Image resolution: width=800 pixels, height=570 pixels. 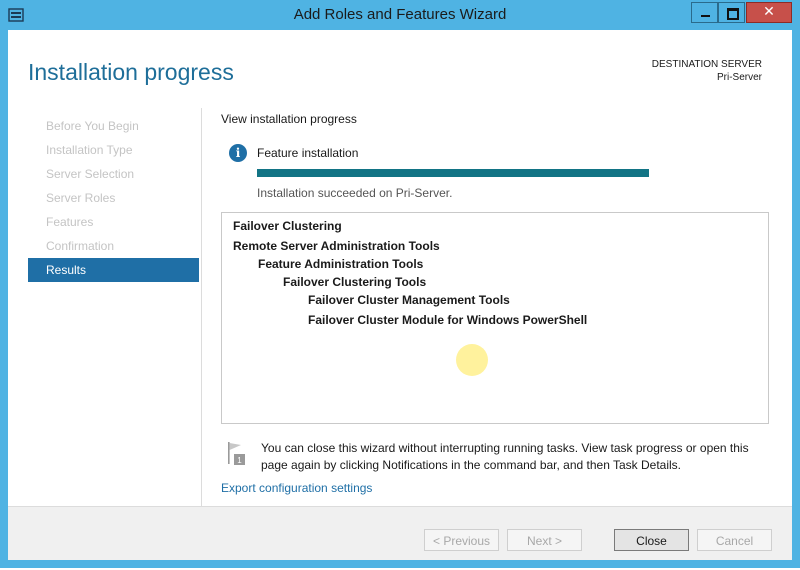 I want to click on nav-item-features: Features, so click(x=113, y=222).